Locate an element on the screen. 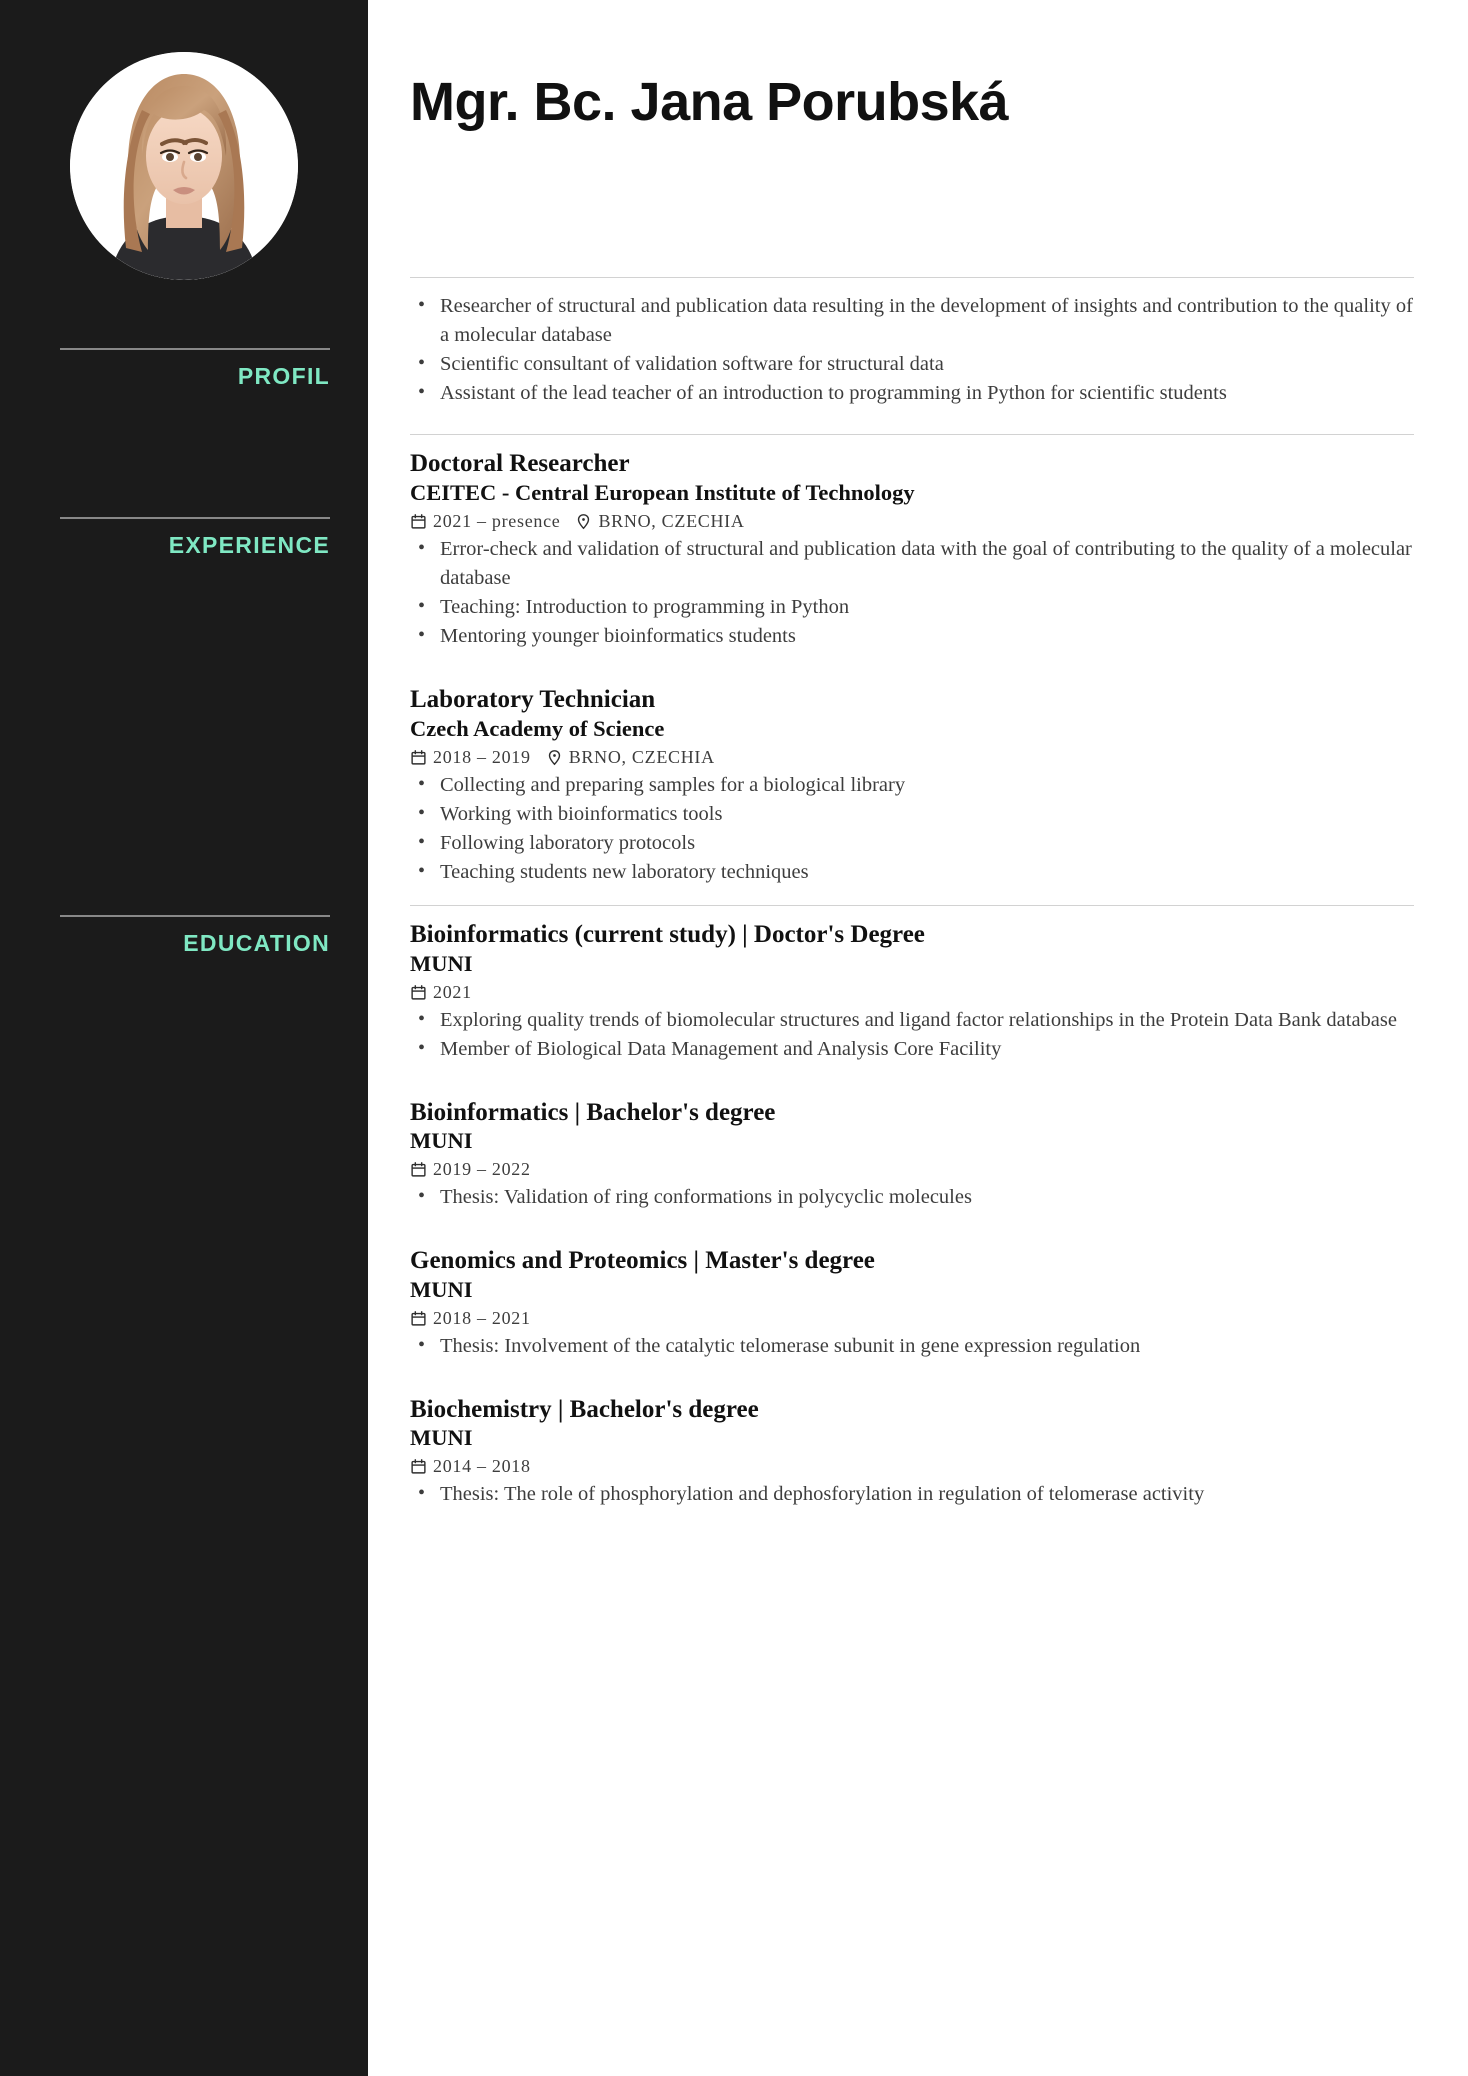 The width and height of the screenshot is (1468, 2076). entry-date: 2014 – 2018 is located at coordinates (470, 1466).